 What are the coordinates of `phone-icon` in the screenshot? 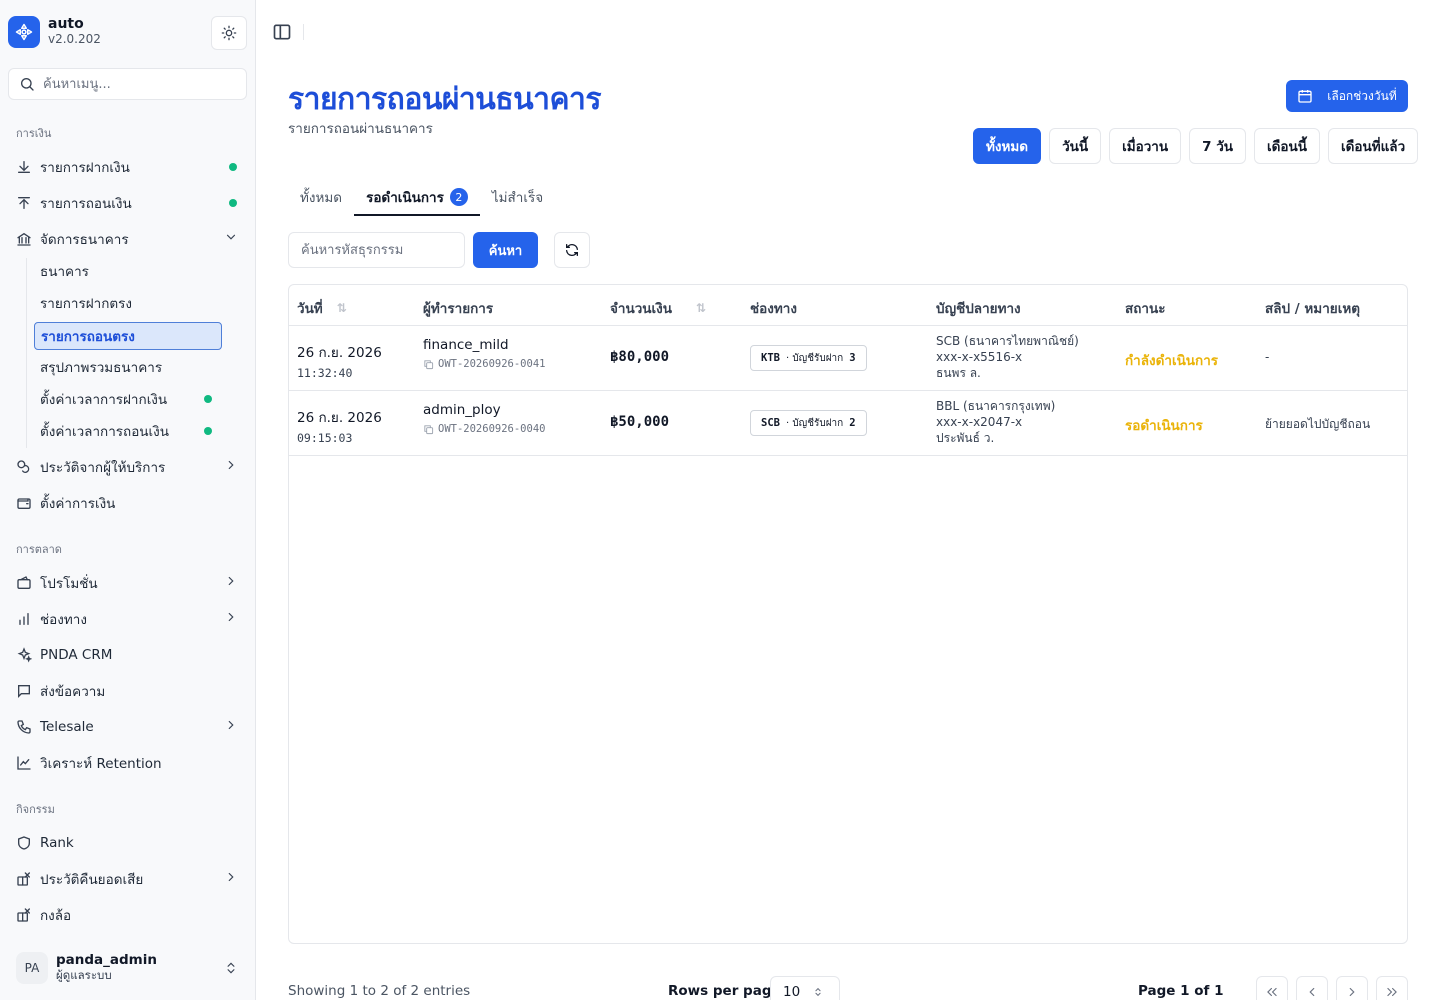 It's located at (24, 727).